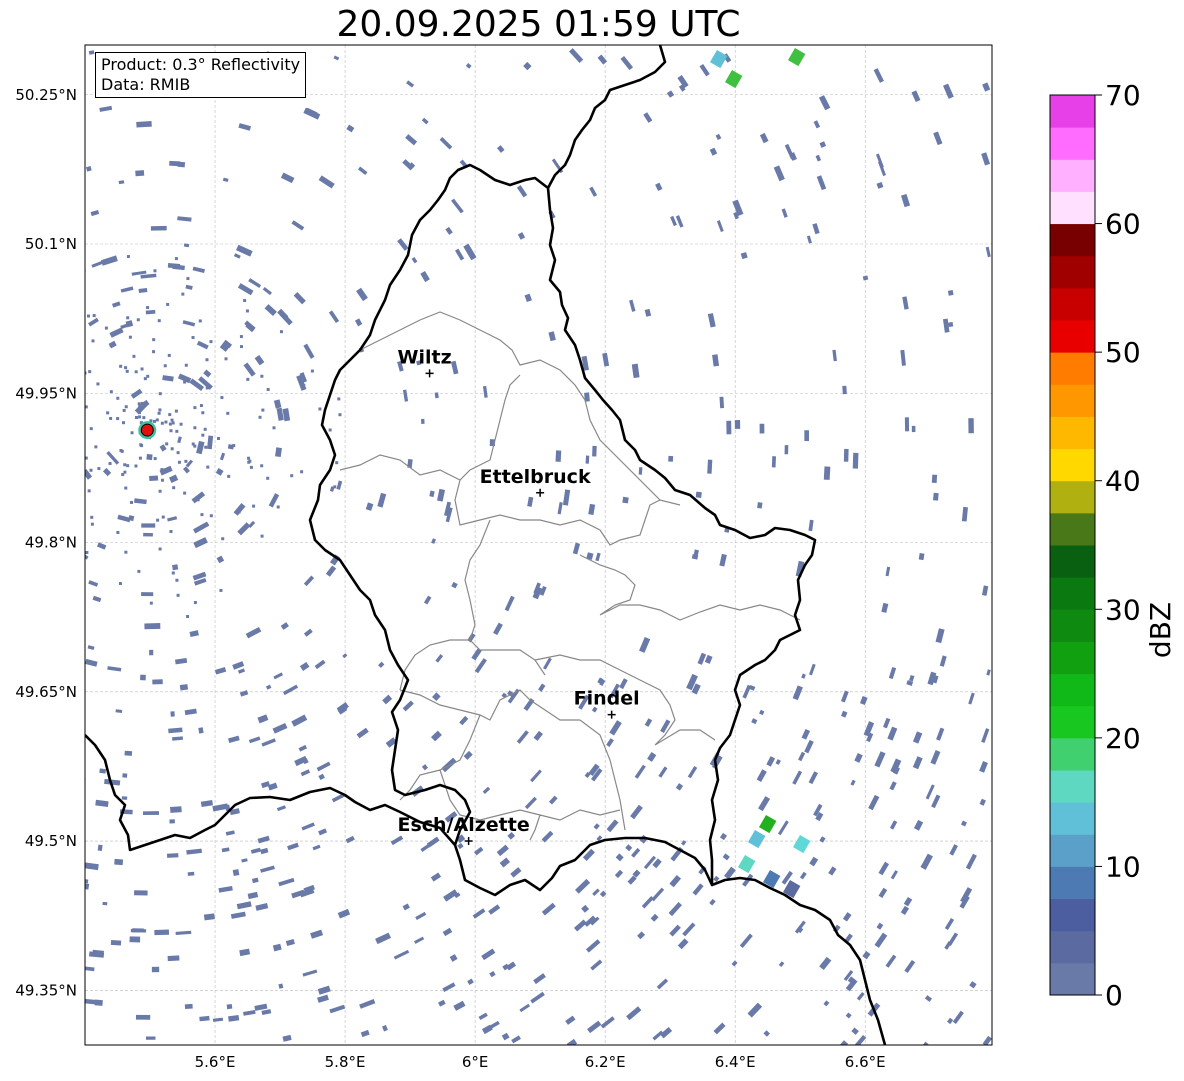 This screenshot has width=1184, height=1081. Describe the element at coordinates (605, 1062) in the screenshot. I see `x-tick-label: 6.2°E` at that location.